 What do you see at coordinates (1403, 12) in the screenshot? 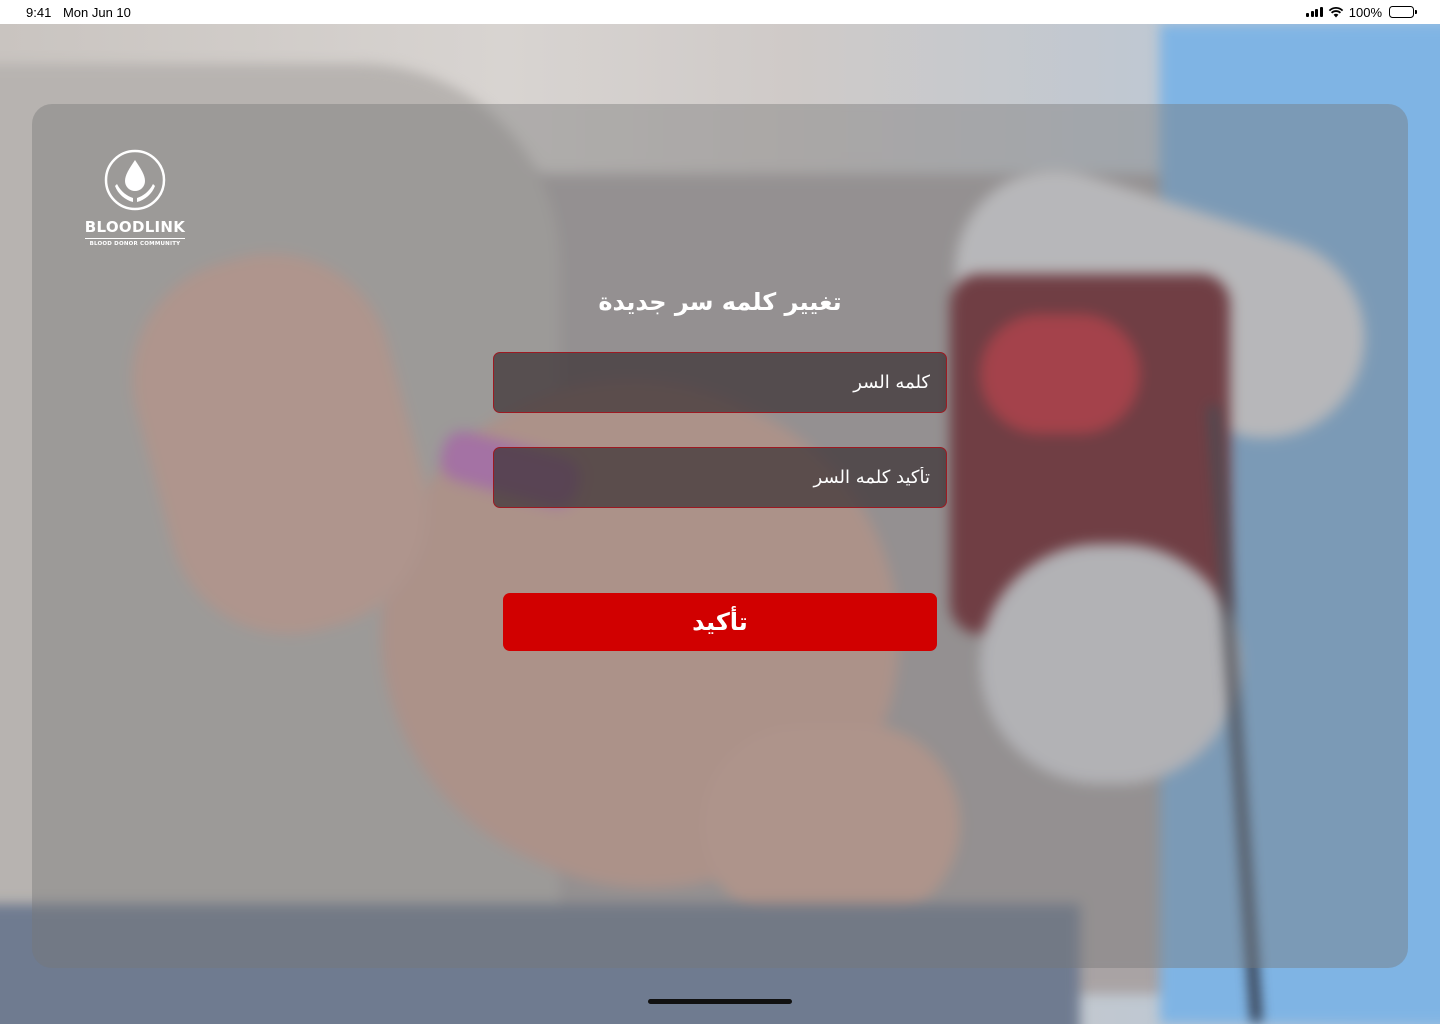
I see `battery-icon` at bounding box center [1403, 12].